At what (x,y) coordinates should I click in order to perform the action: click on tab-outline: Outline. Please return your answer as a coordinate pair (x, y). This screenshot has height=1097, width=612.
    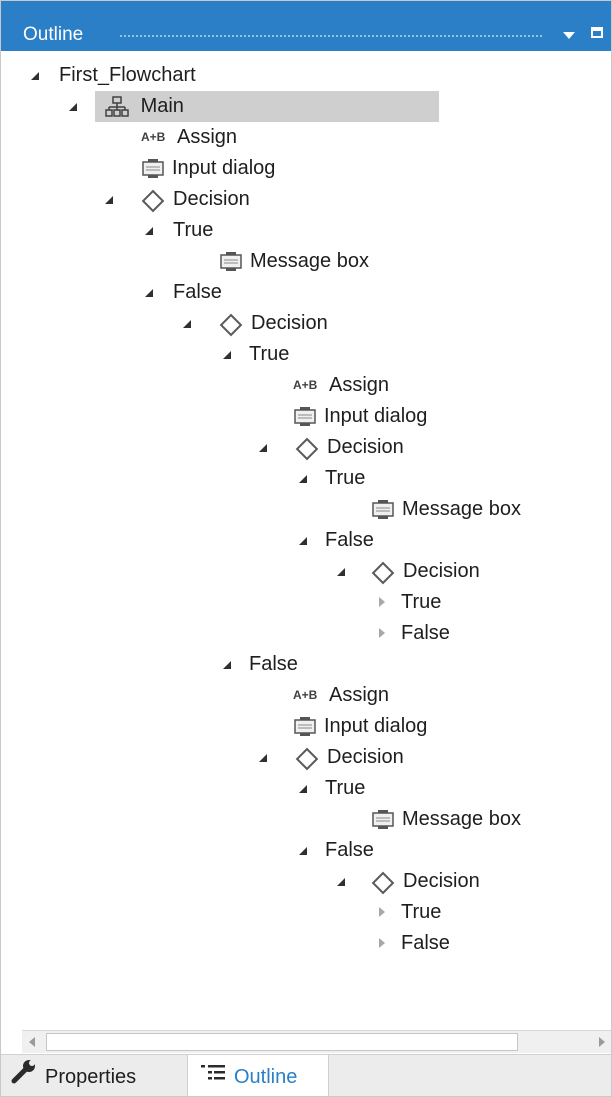
    Looking at the image, I should click on (258, 1075).